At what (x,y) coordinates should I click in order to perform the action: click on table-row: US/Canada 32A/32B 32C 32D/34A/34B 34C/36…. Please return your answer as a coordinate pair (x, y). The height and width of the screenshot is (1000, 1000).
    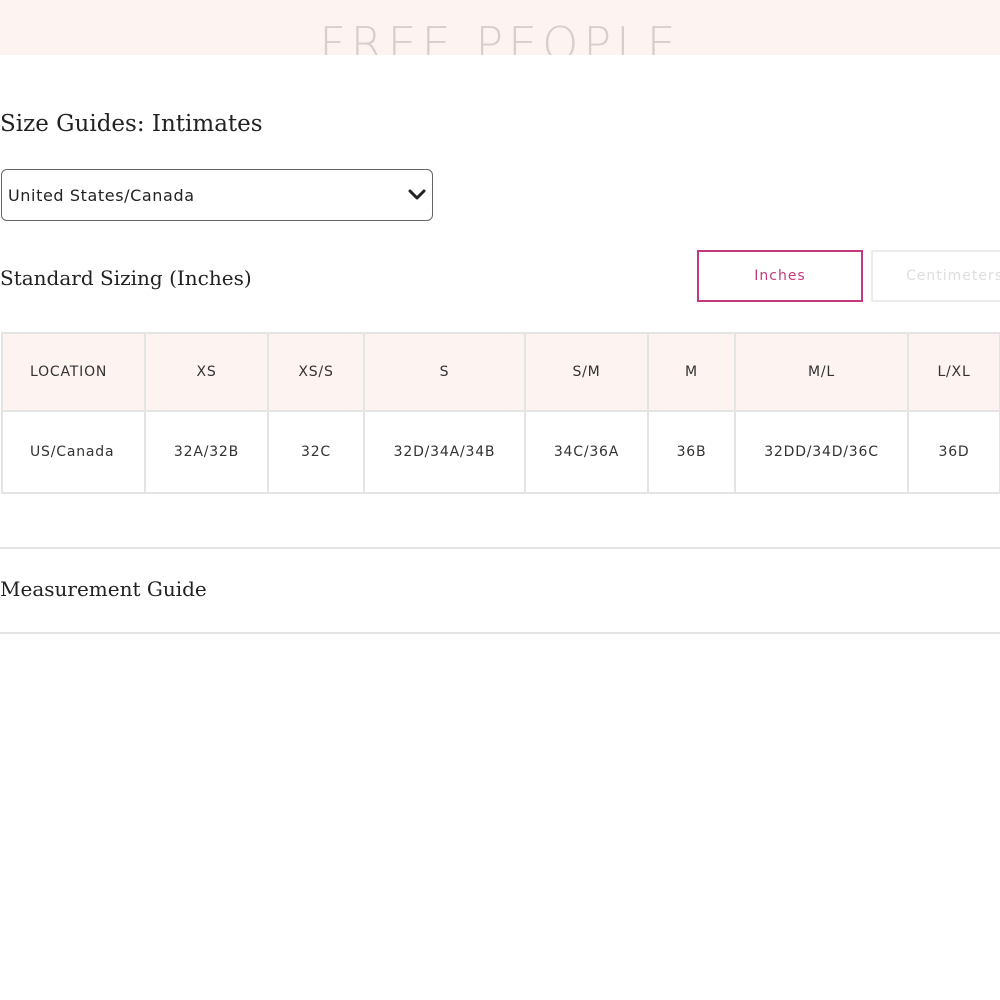
    Looking at the image, I should click on (500, 452).